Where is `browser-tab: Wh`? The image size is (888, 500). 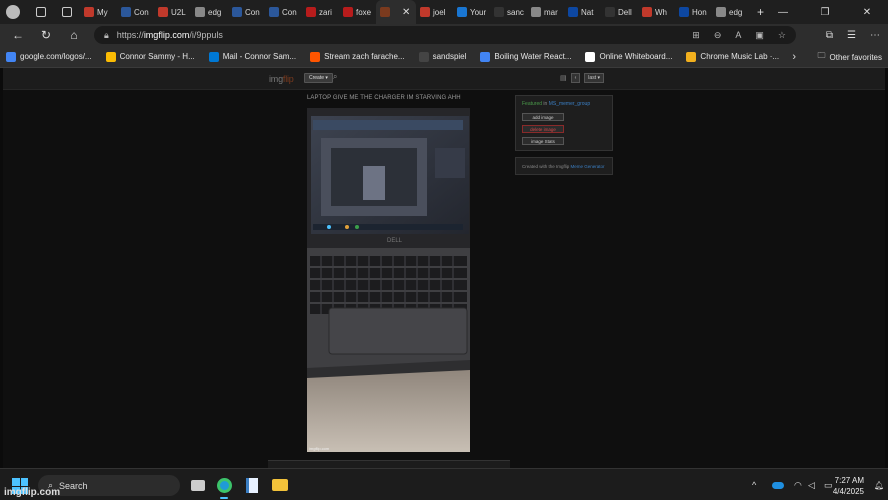 browser-tab: Wh is located at coordinates (656, 12).